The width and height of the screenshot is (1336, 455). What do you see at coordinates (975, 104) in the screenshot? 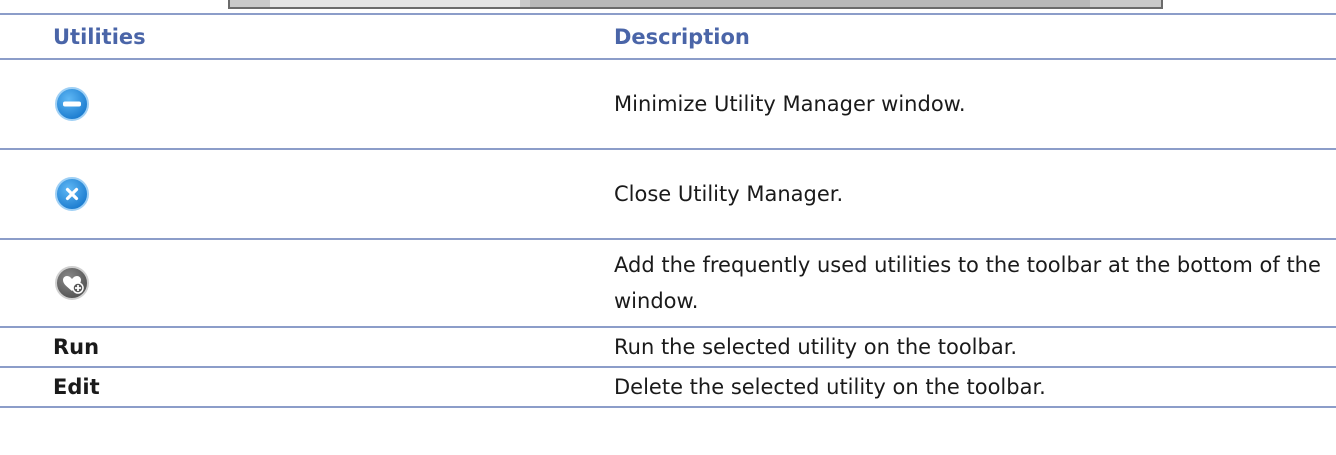
I see `description-cell: Minimize Utility Manager window.` at bounding box center [975, 104].